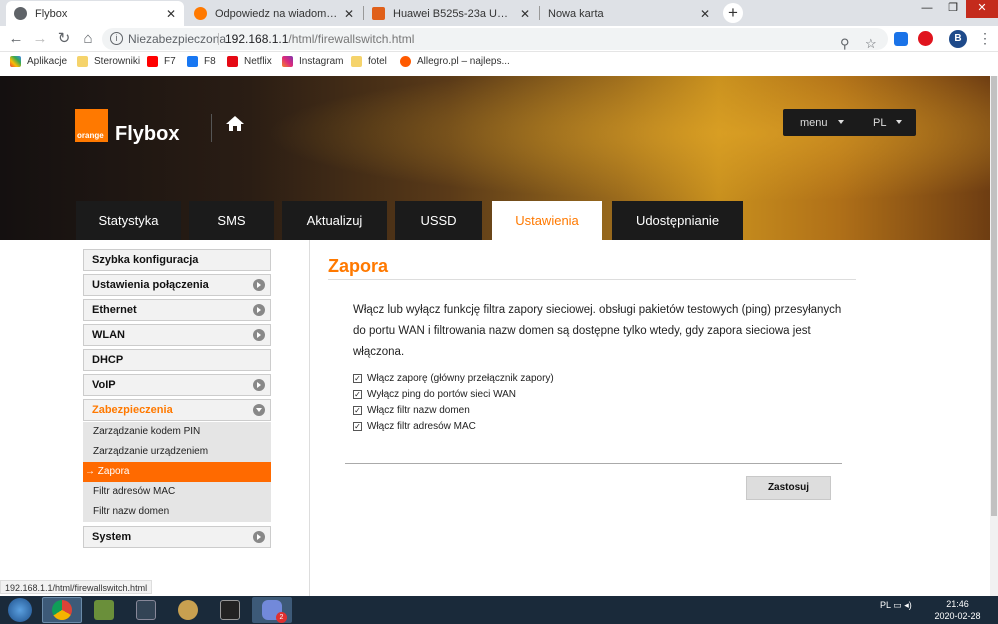 The height and width of the screenshot is (624, 998). I want to click on tab-nowa-karta: Nowa karta ✕, so click(629, 13).